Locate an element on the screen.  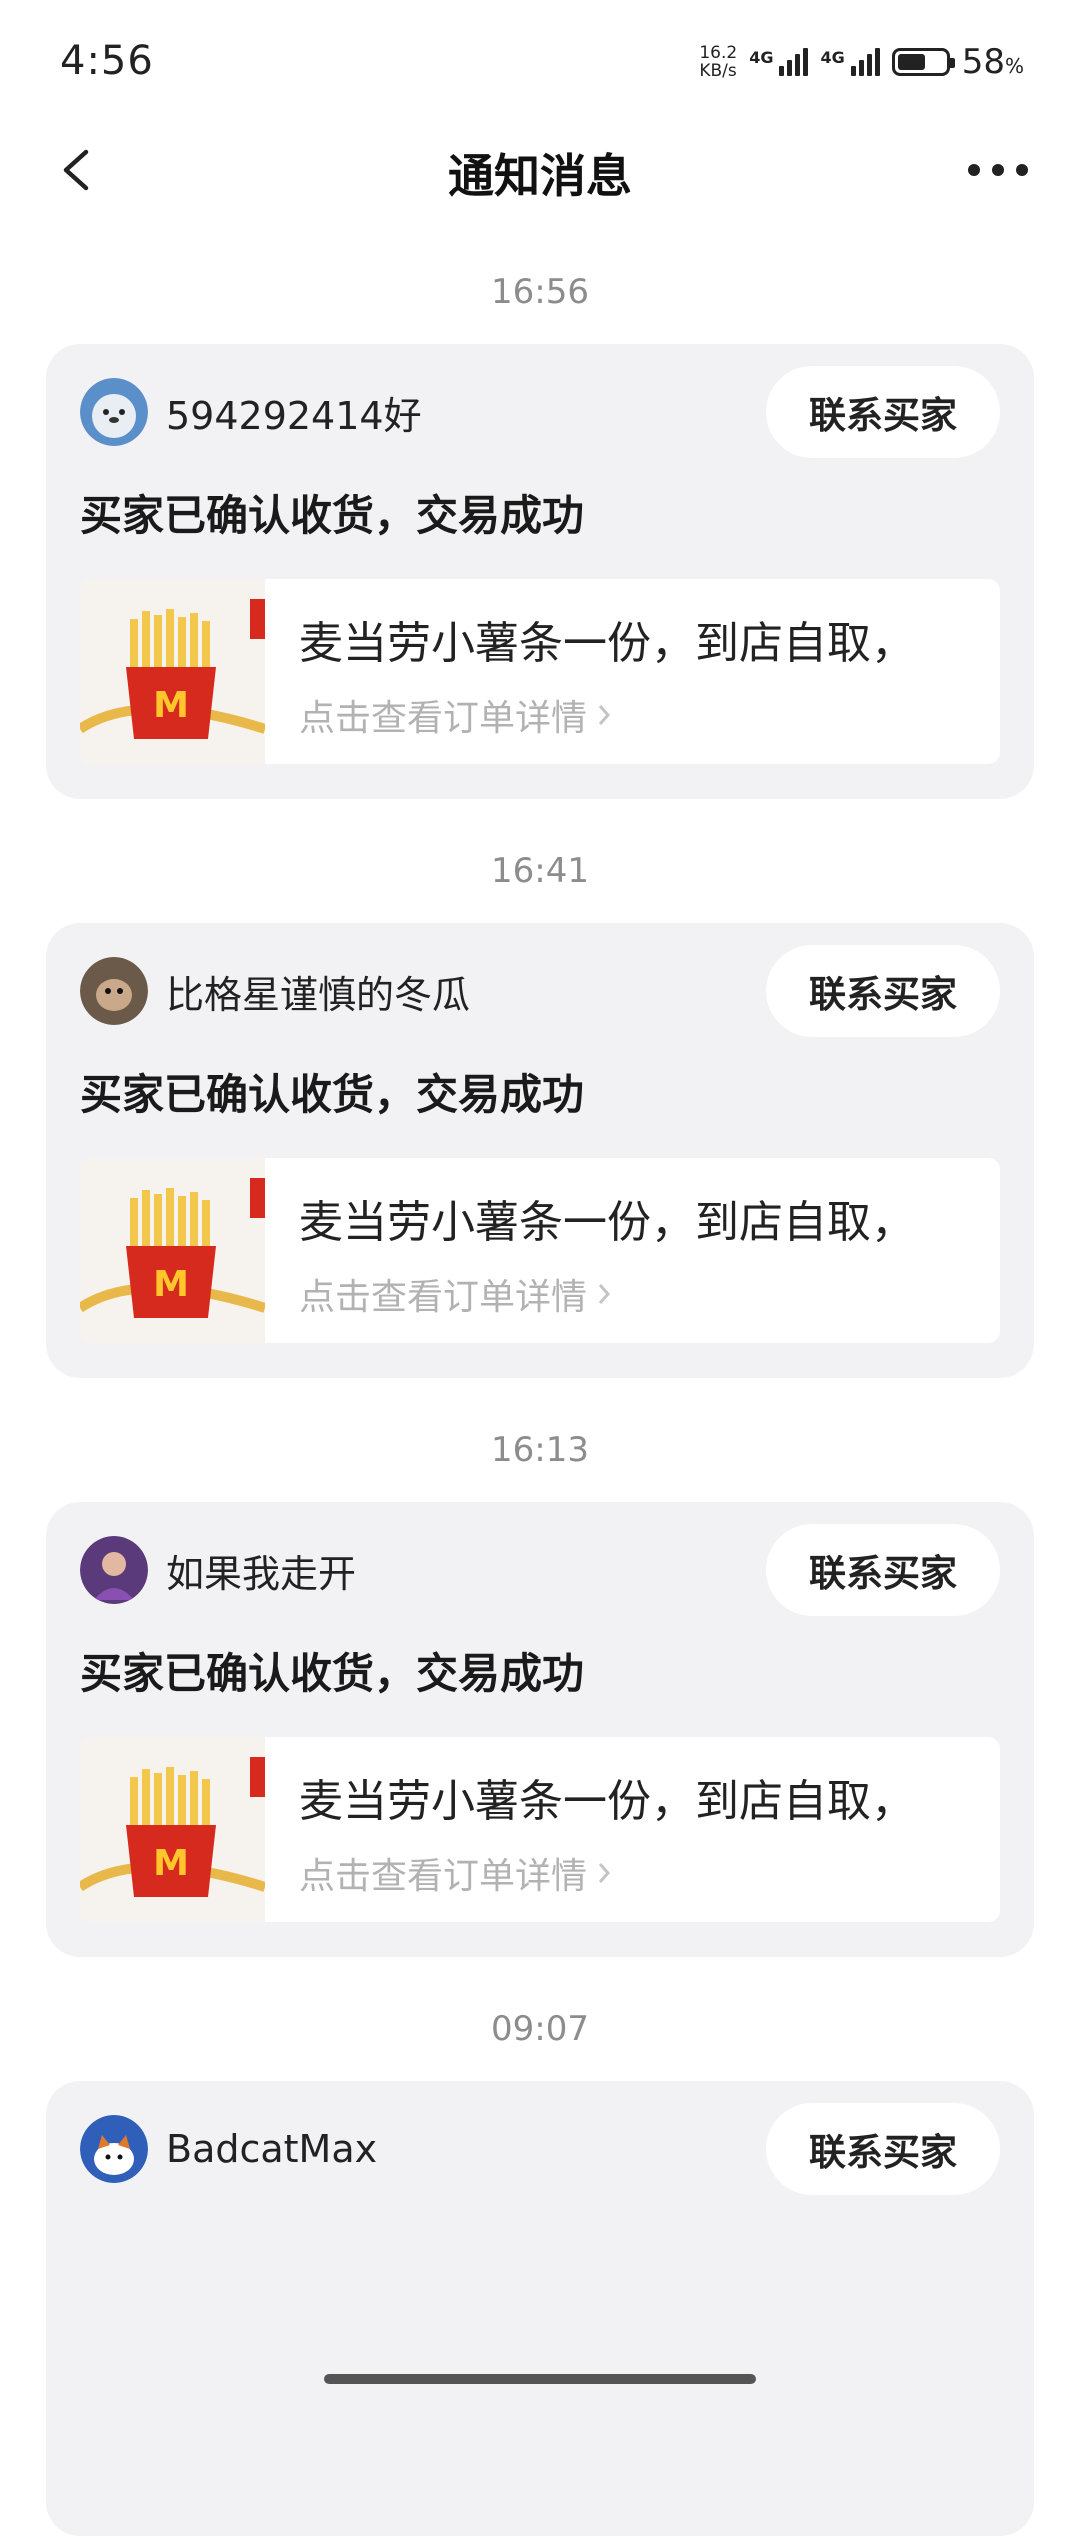
buyer-name: 如果我走开 is located at coordinates (261, 1570).